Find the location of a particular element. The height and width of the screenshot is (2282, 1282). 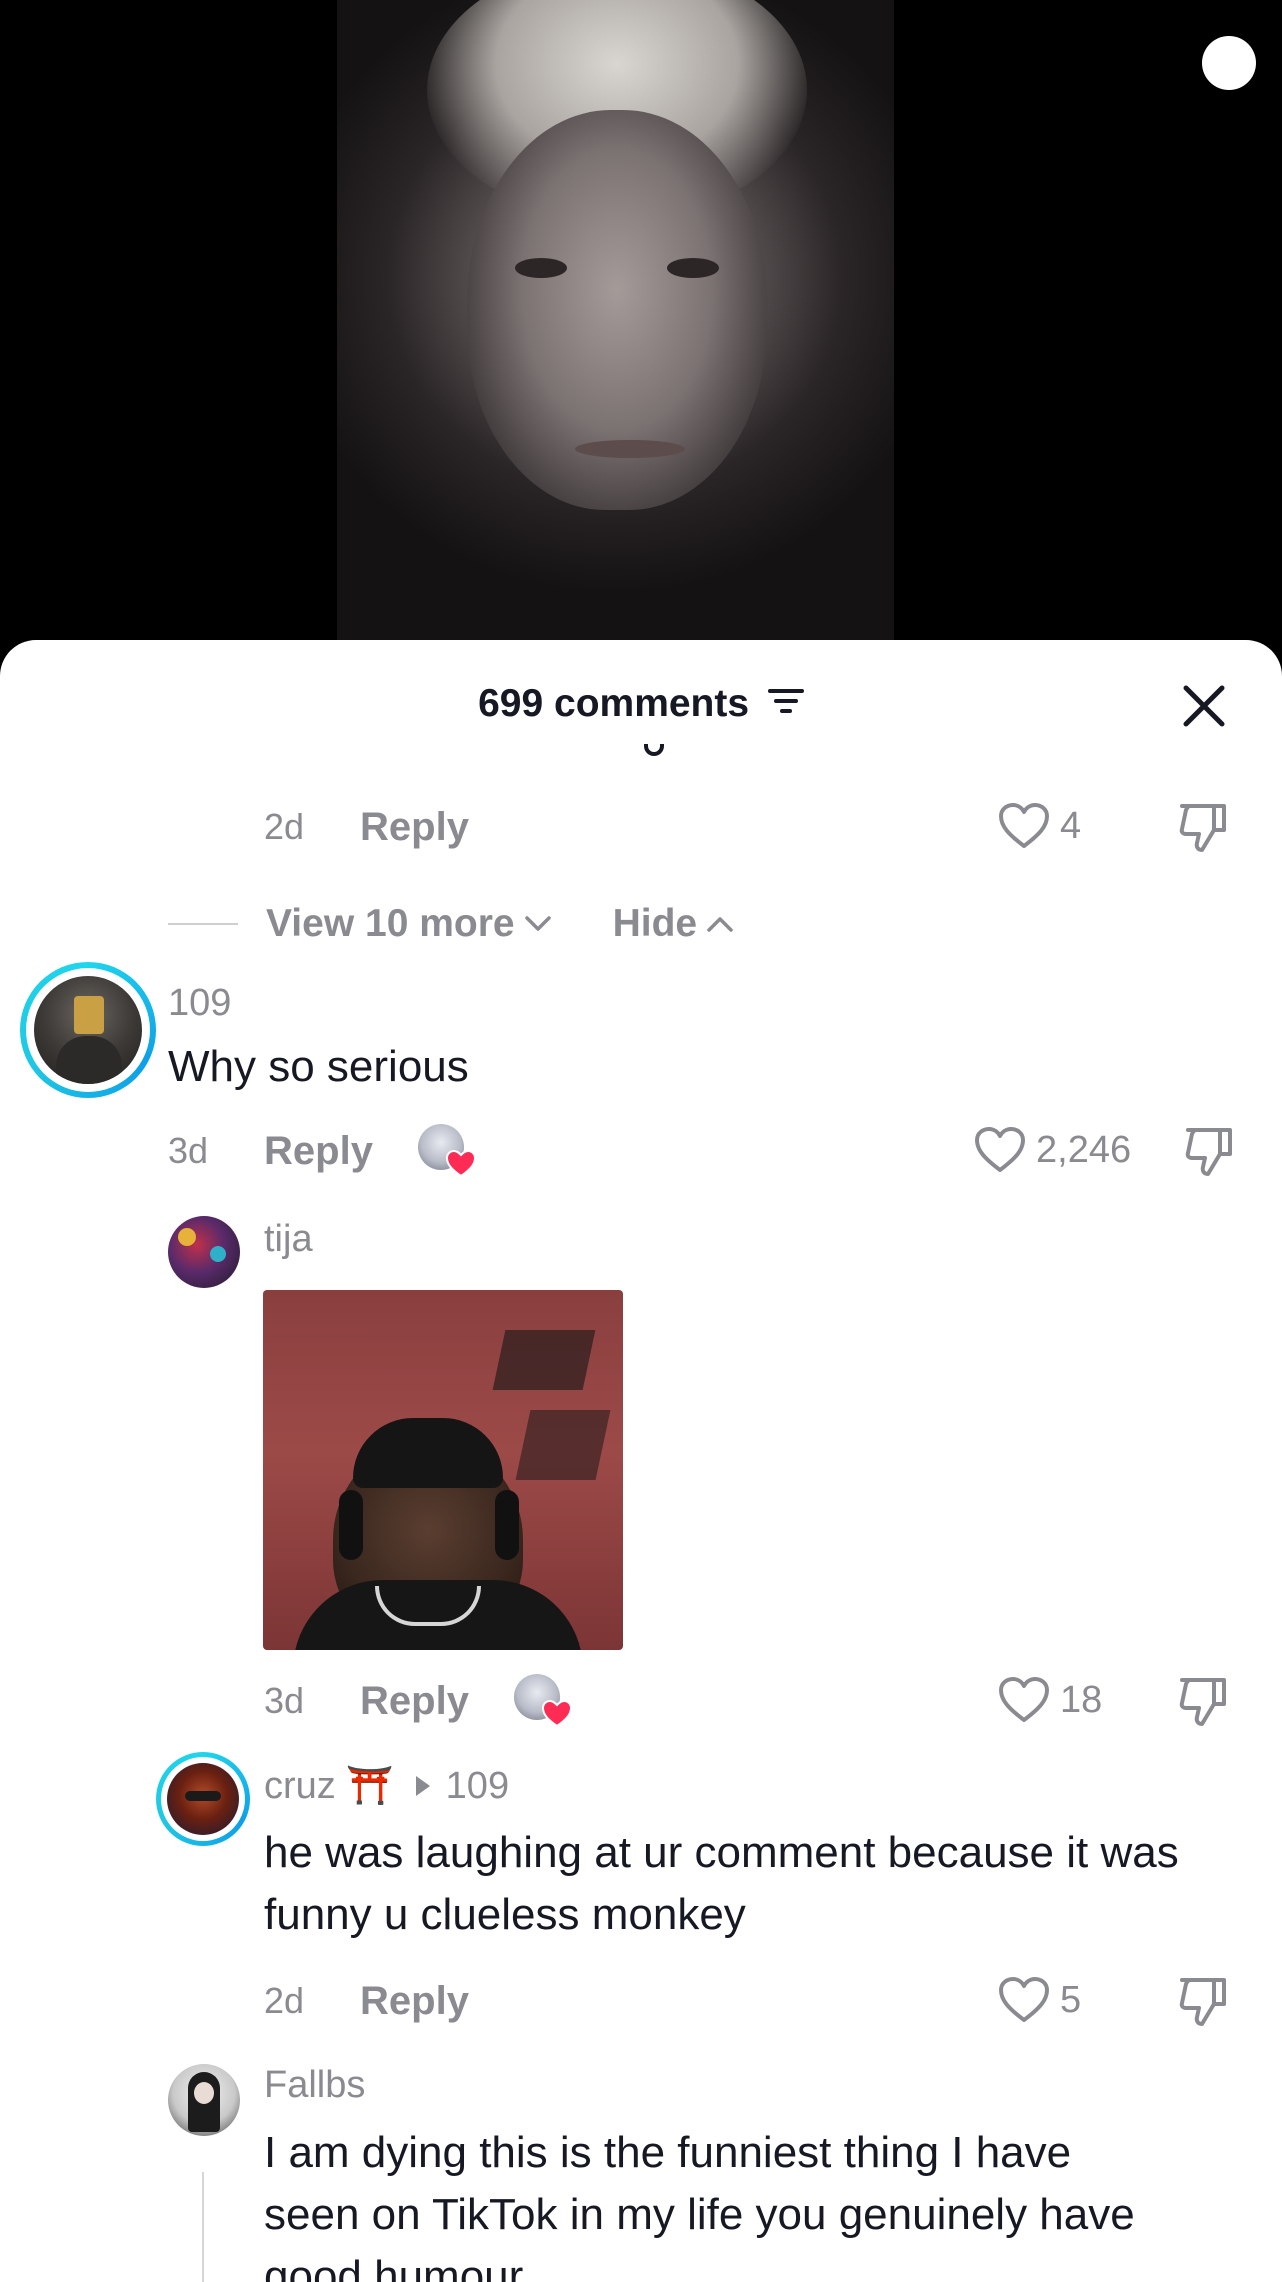

view-more-label: View 10 more is located at coordinates (390, 923).